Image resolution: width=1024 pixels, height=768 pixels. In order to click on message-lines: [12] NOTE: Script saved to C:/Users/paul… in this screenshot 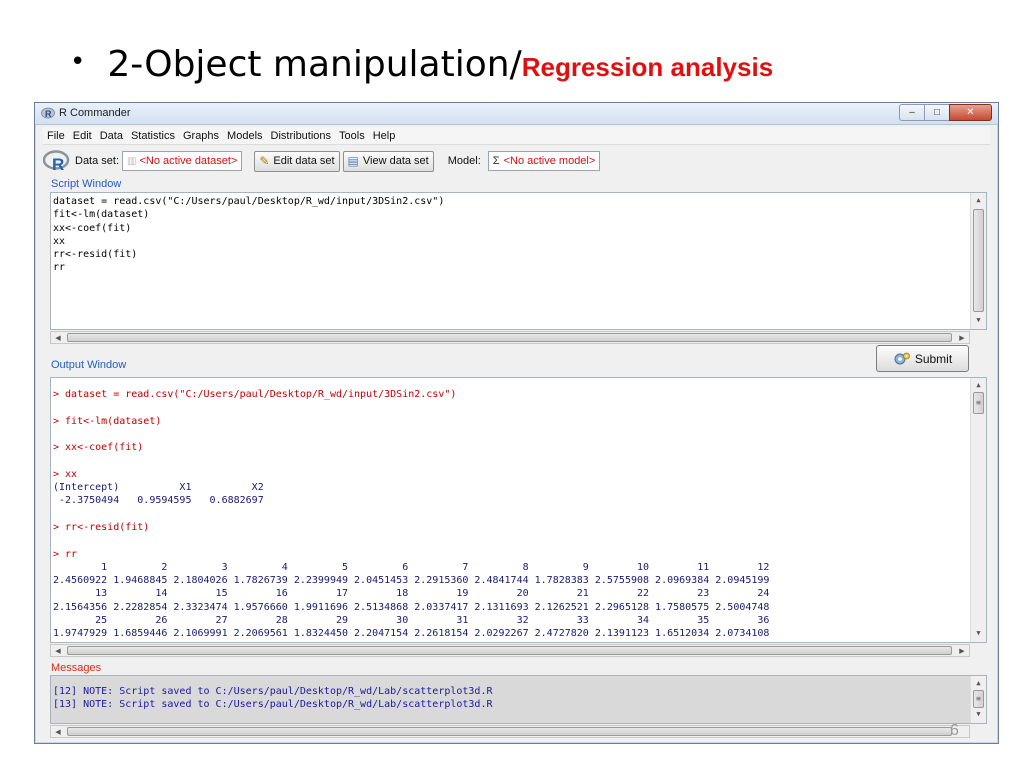, I will do `click(510, 698)`.